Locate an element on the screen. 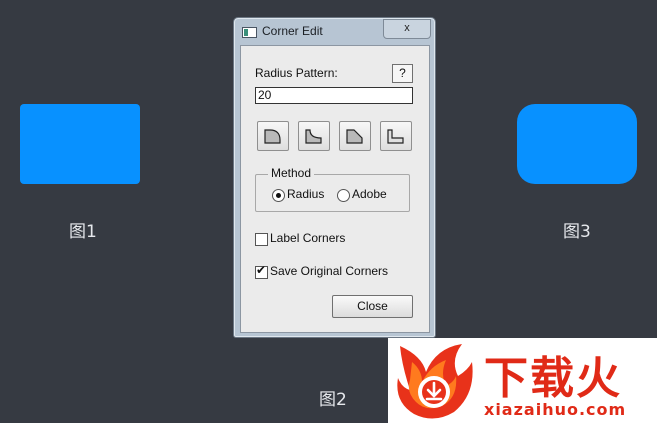 This screenshot has width=657, height=423. radius-pattern-input: 20 is located at coordinates (334, 95).